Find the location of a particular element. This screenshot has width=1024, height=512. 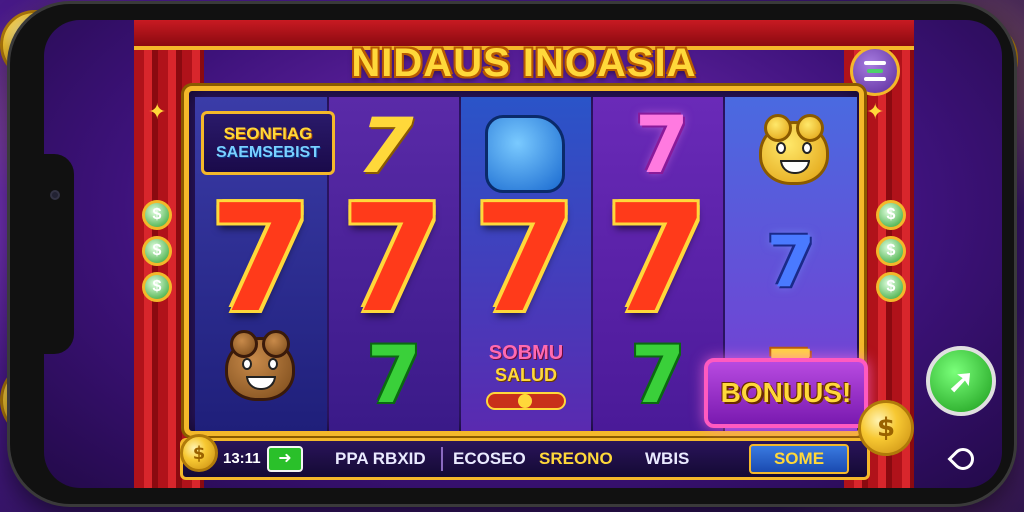

mini-sign-line1: SOBMU is located at coordinates (526, 353).